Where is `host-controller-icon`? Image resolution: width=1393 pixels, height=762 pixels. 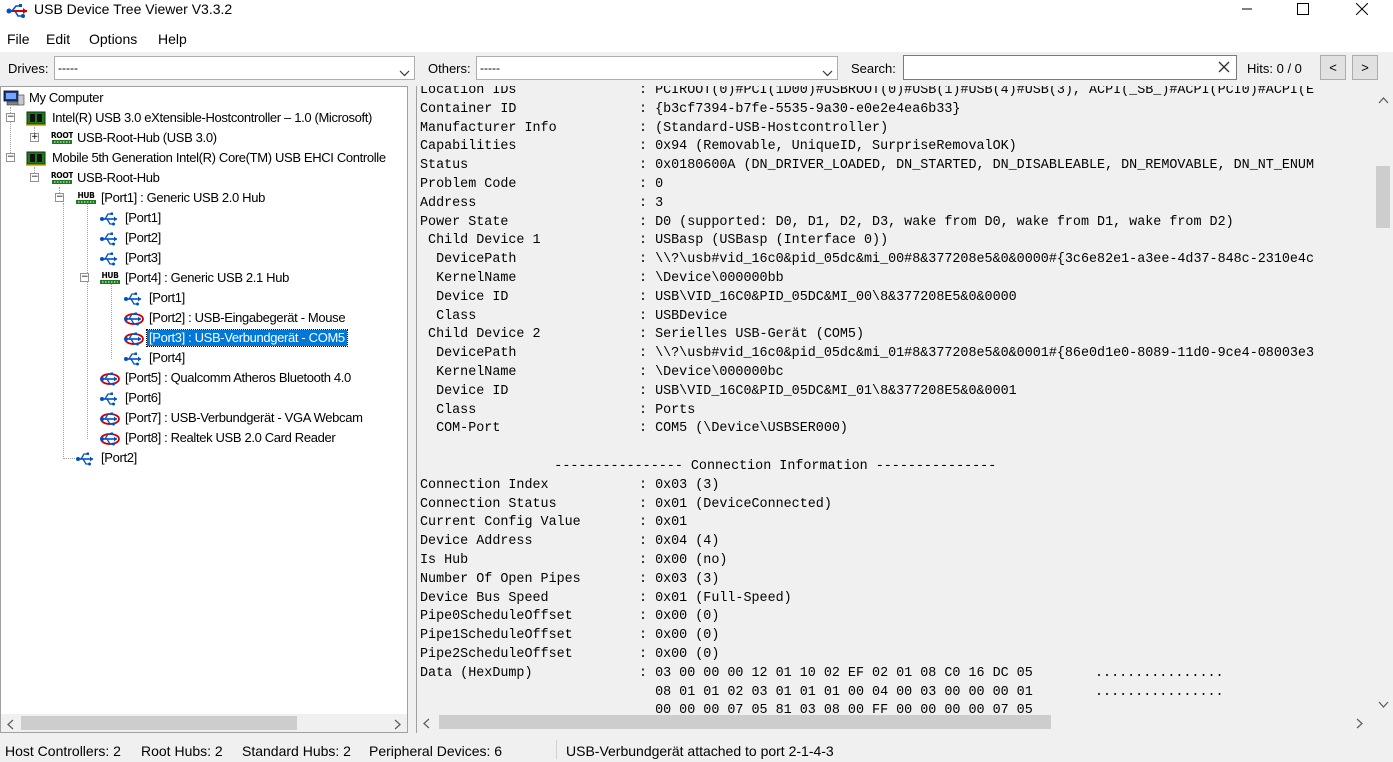 host-controller-icon is located at coordinates (37, 118).